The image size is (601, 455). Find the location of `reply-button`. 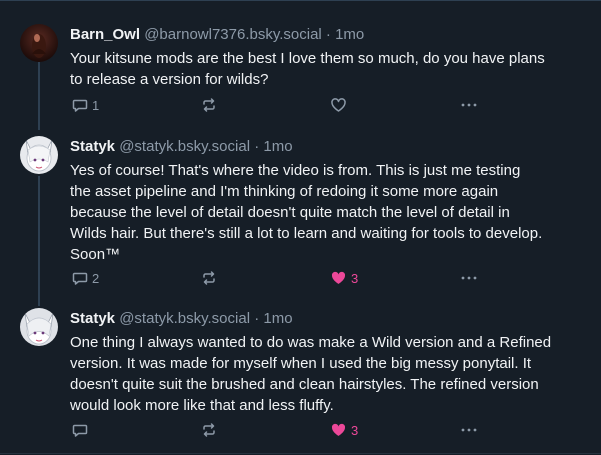

reply-button is located at coordinates (80, 430).